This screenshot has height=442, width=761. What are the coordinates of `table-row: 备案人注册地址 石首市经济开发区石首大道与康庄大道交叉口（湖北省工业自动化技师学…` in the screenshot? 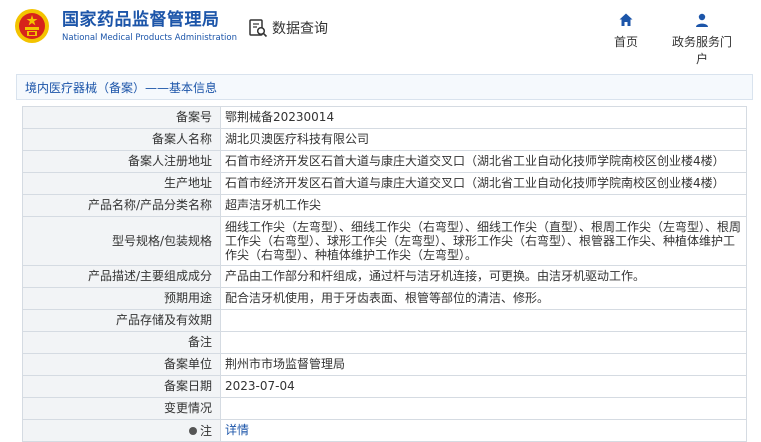 It's located at (384, 162).